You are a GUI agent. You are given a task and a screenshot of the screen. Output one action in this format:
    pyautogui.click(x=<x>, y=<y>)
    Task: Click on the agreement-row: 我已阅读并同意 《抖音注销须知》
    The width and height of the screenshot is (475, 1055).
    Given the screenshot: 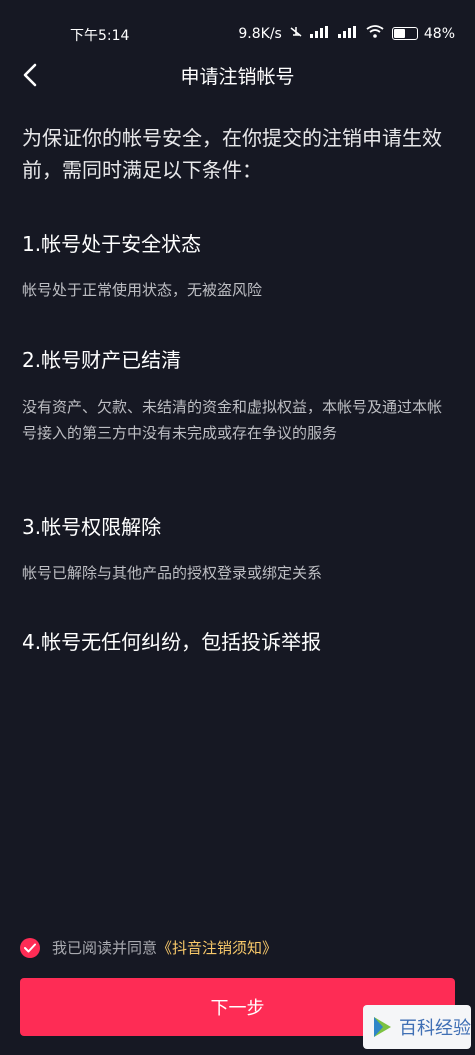 What is the action you would take?
    pyautogui.click(x=148, y=947)
    